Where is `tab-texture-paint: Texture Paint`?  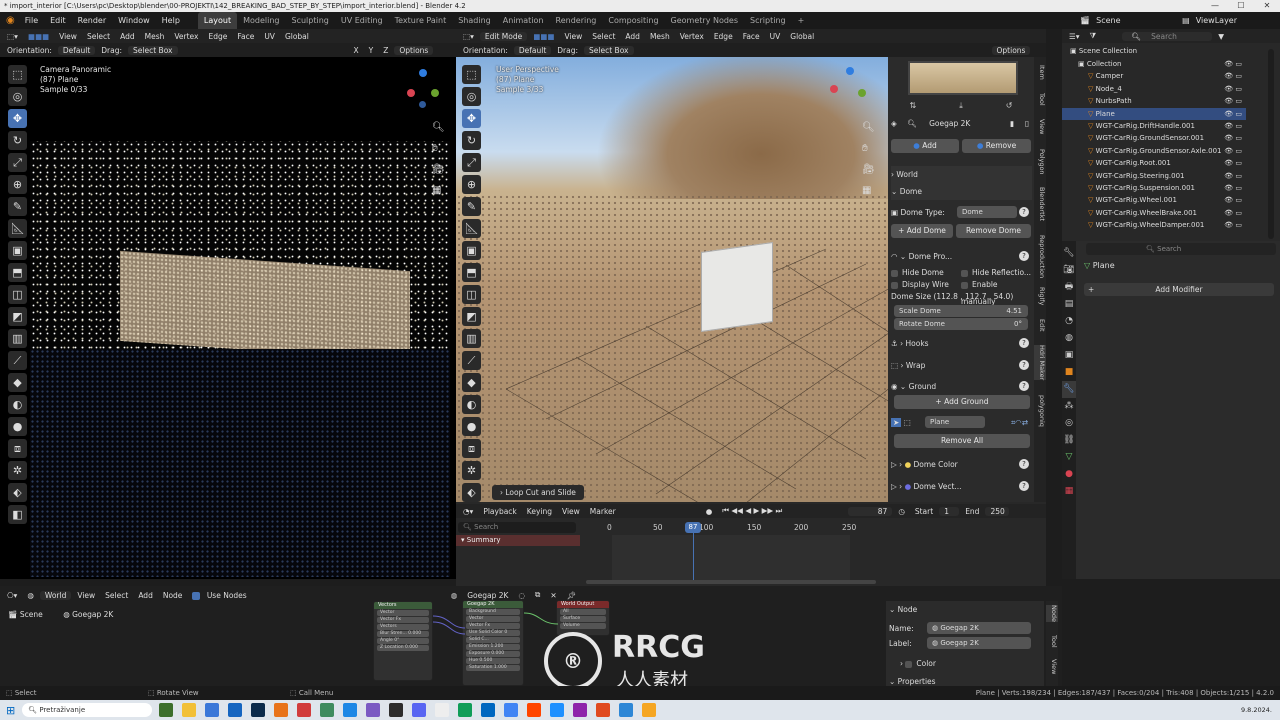
tab-texture-paint: Texture Paint is located at coordinates (421, 20).